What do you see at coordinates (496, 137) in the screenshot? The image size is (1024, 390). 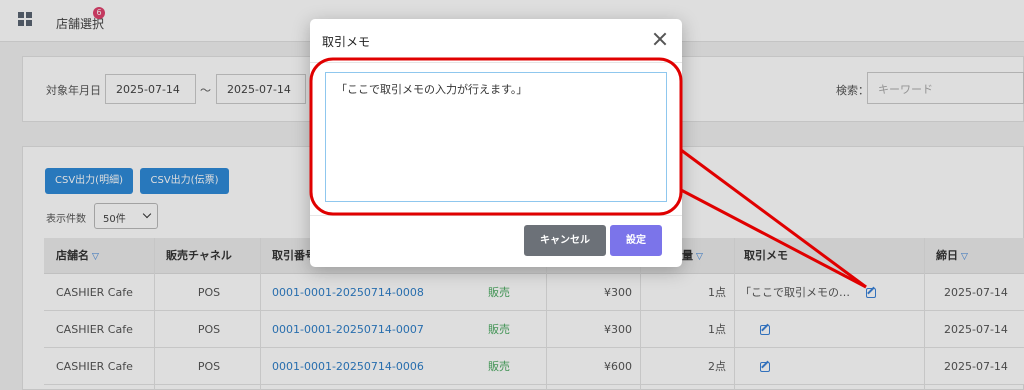 I see `memo-textarea: 「ここで取引メモの入力が行えます。」` at bounding box center [496, 137].